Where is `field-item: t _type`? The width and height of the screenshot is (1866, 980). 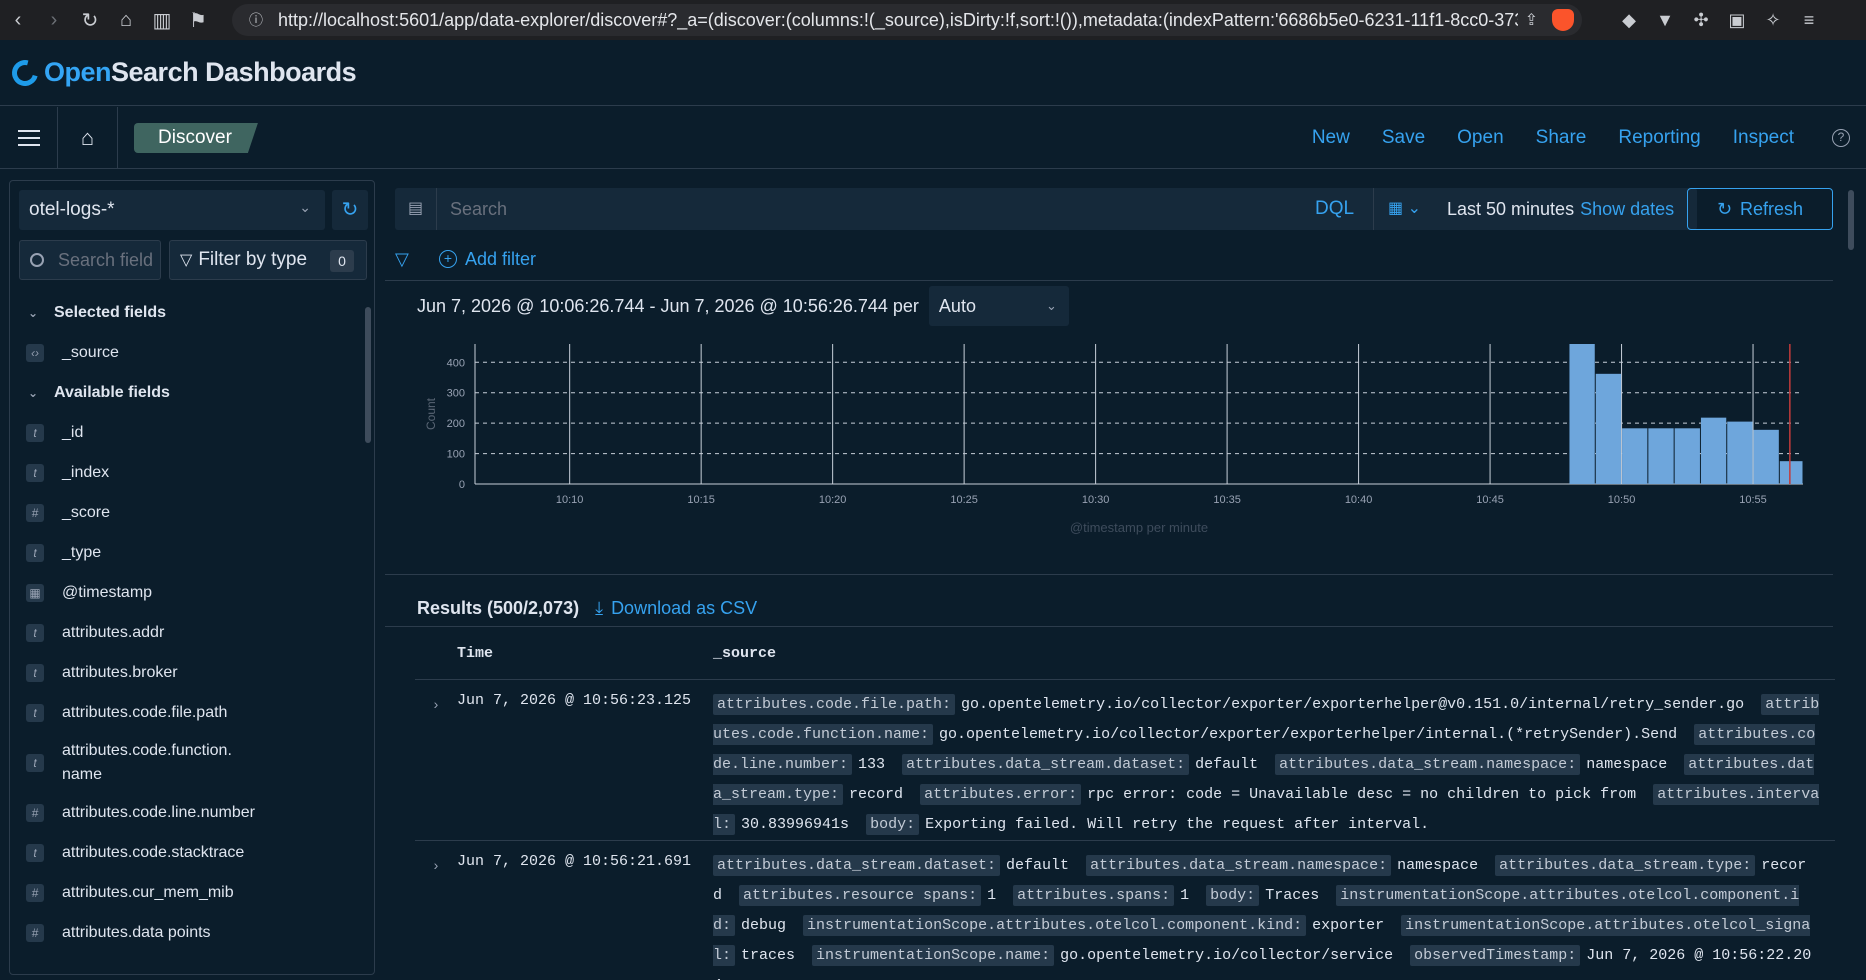 field-item: t _type is located at coordinates (186, 553).